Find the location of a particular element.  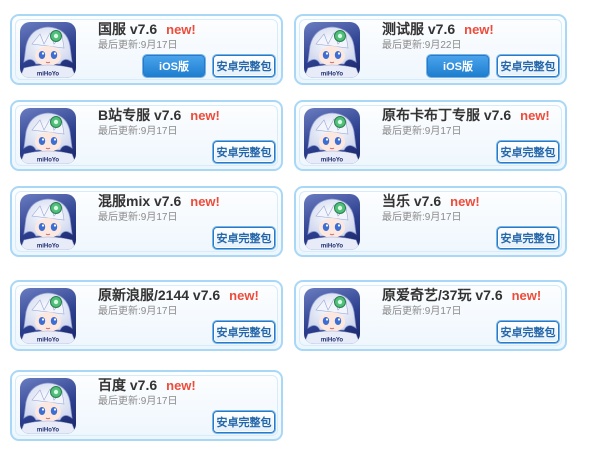

server-title: 原布卡布丁专服 v7.6 is located at coordinates (447, 115).